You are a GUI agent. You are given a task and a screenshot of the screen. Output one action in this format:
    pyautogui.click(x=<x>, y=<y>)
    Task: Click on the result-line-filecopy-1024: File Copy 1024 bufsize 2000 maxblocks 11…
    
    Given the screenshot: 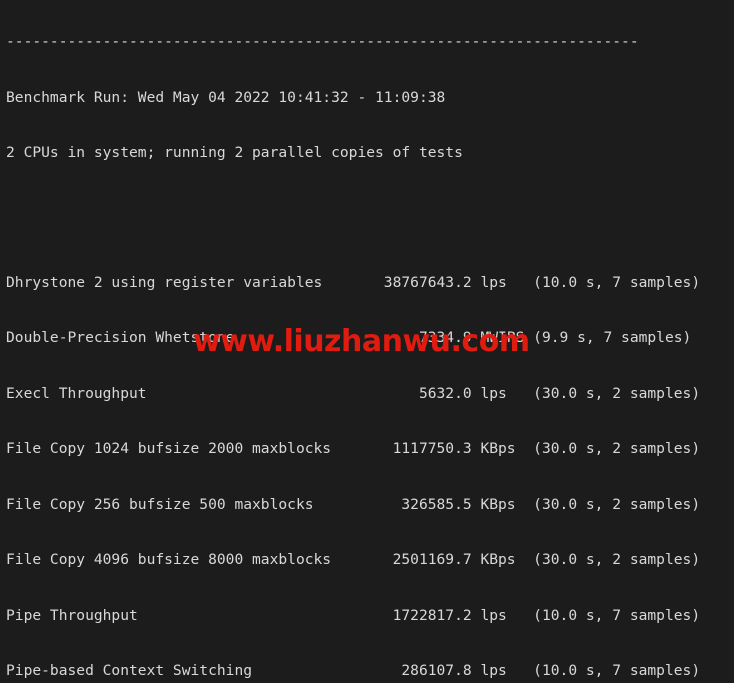 What is the action you would take?
    pyautogui.click(x=353, y=448)
    